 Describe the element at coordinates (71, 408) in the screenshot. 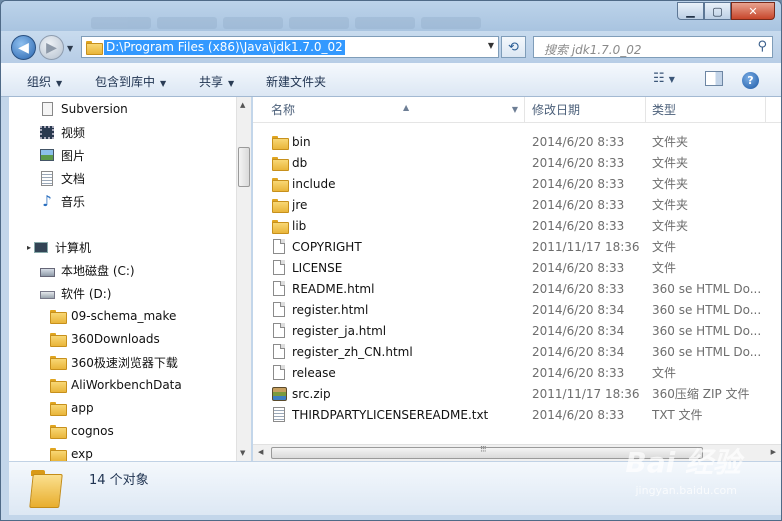

I see `sidebar-folder: app` at that location.